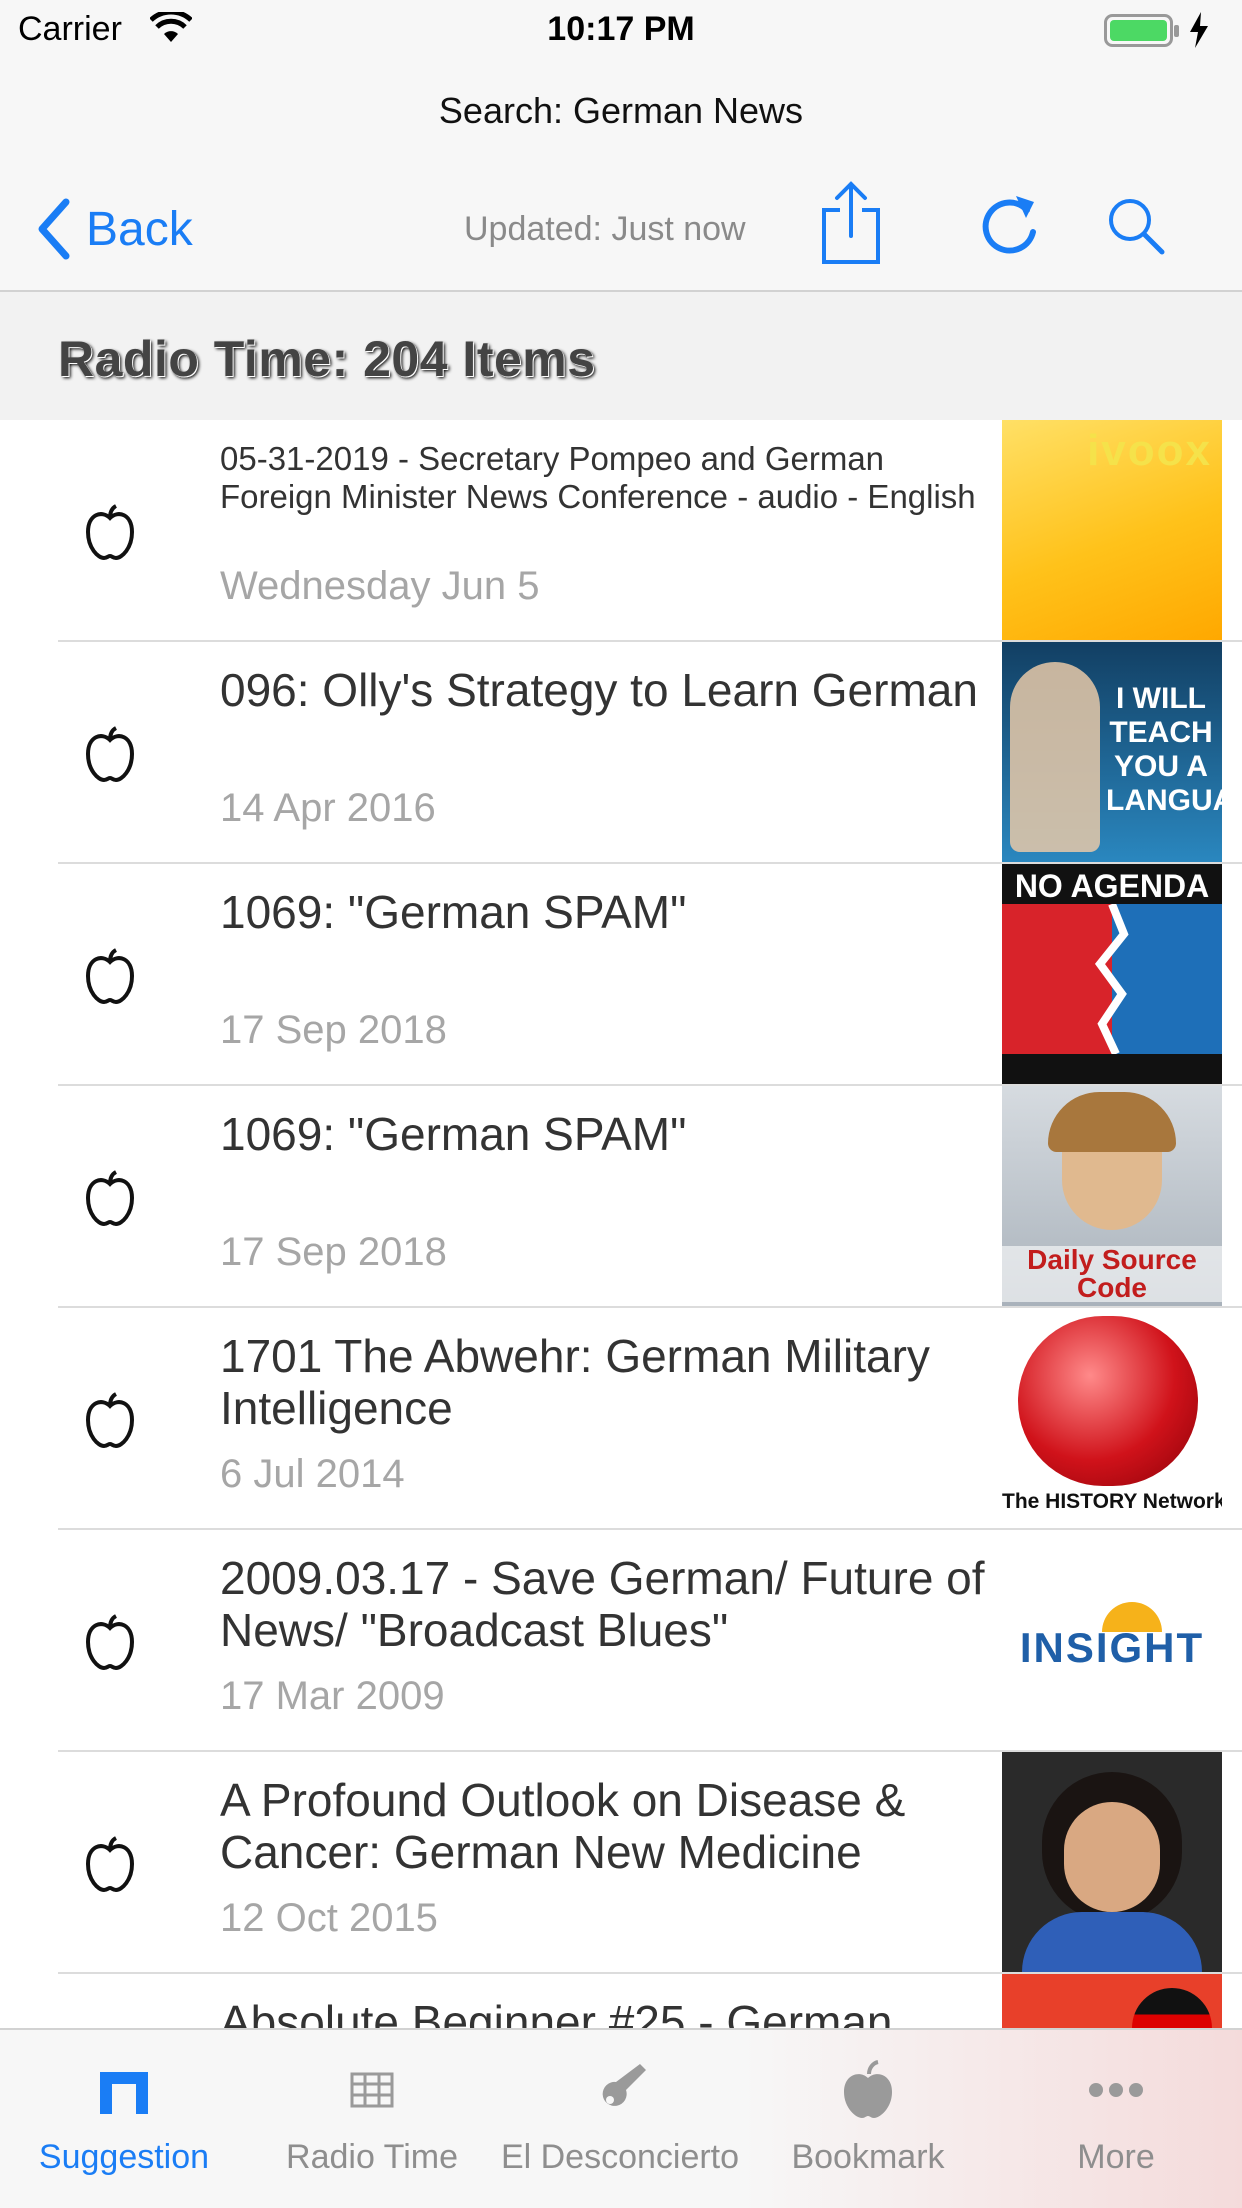  I want to click on item-date: 12 Oct 2015, so click(329, 1918).